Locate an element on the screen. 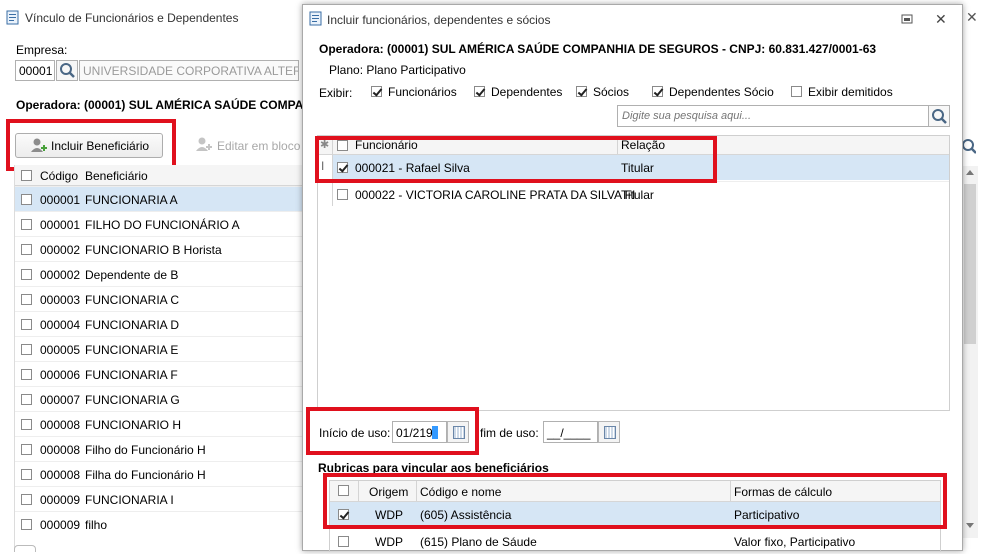  row-code: 000003 is located at coordinates (60, 300).